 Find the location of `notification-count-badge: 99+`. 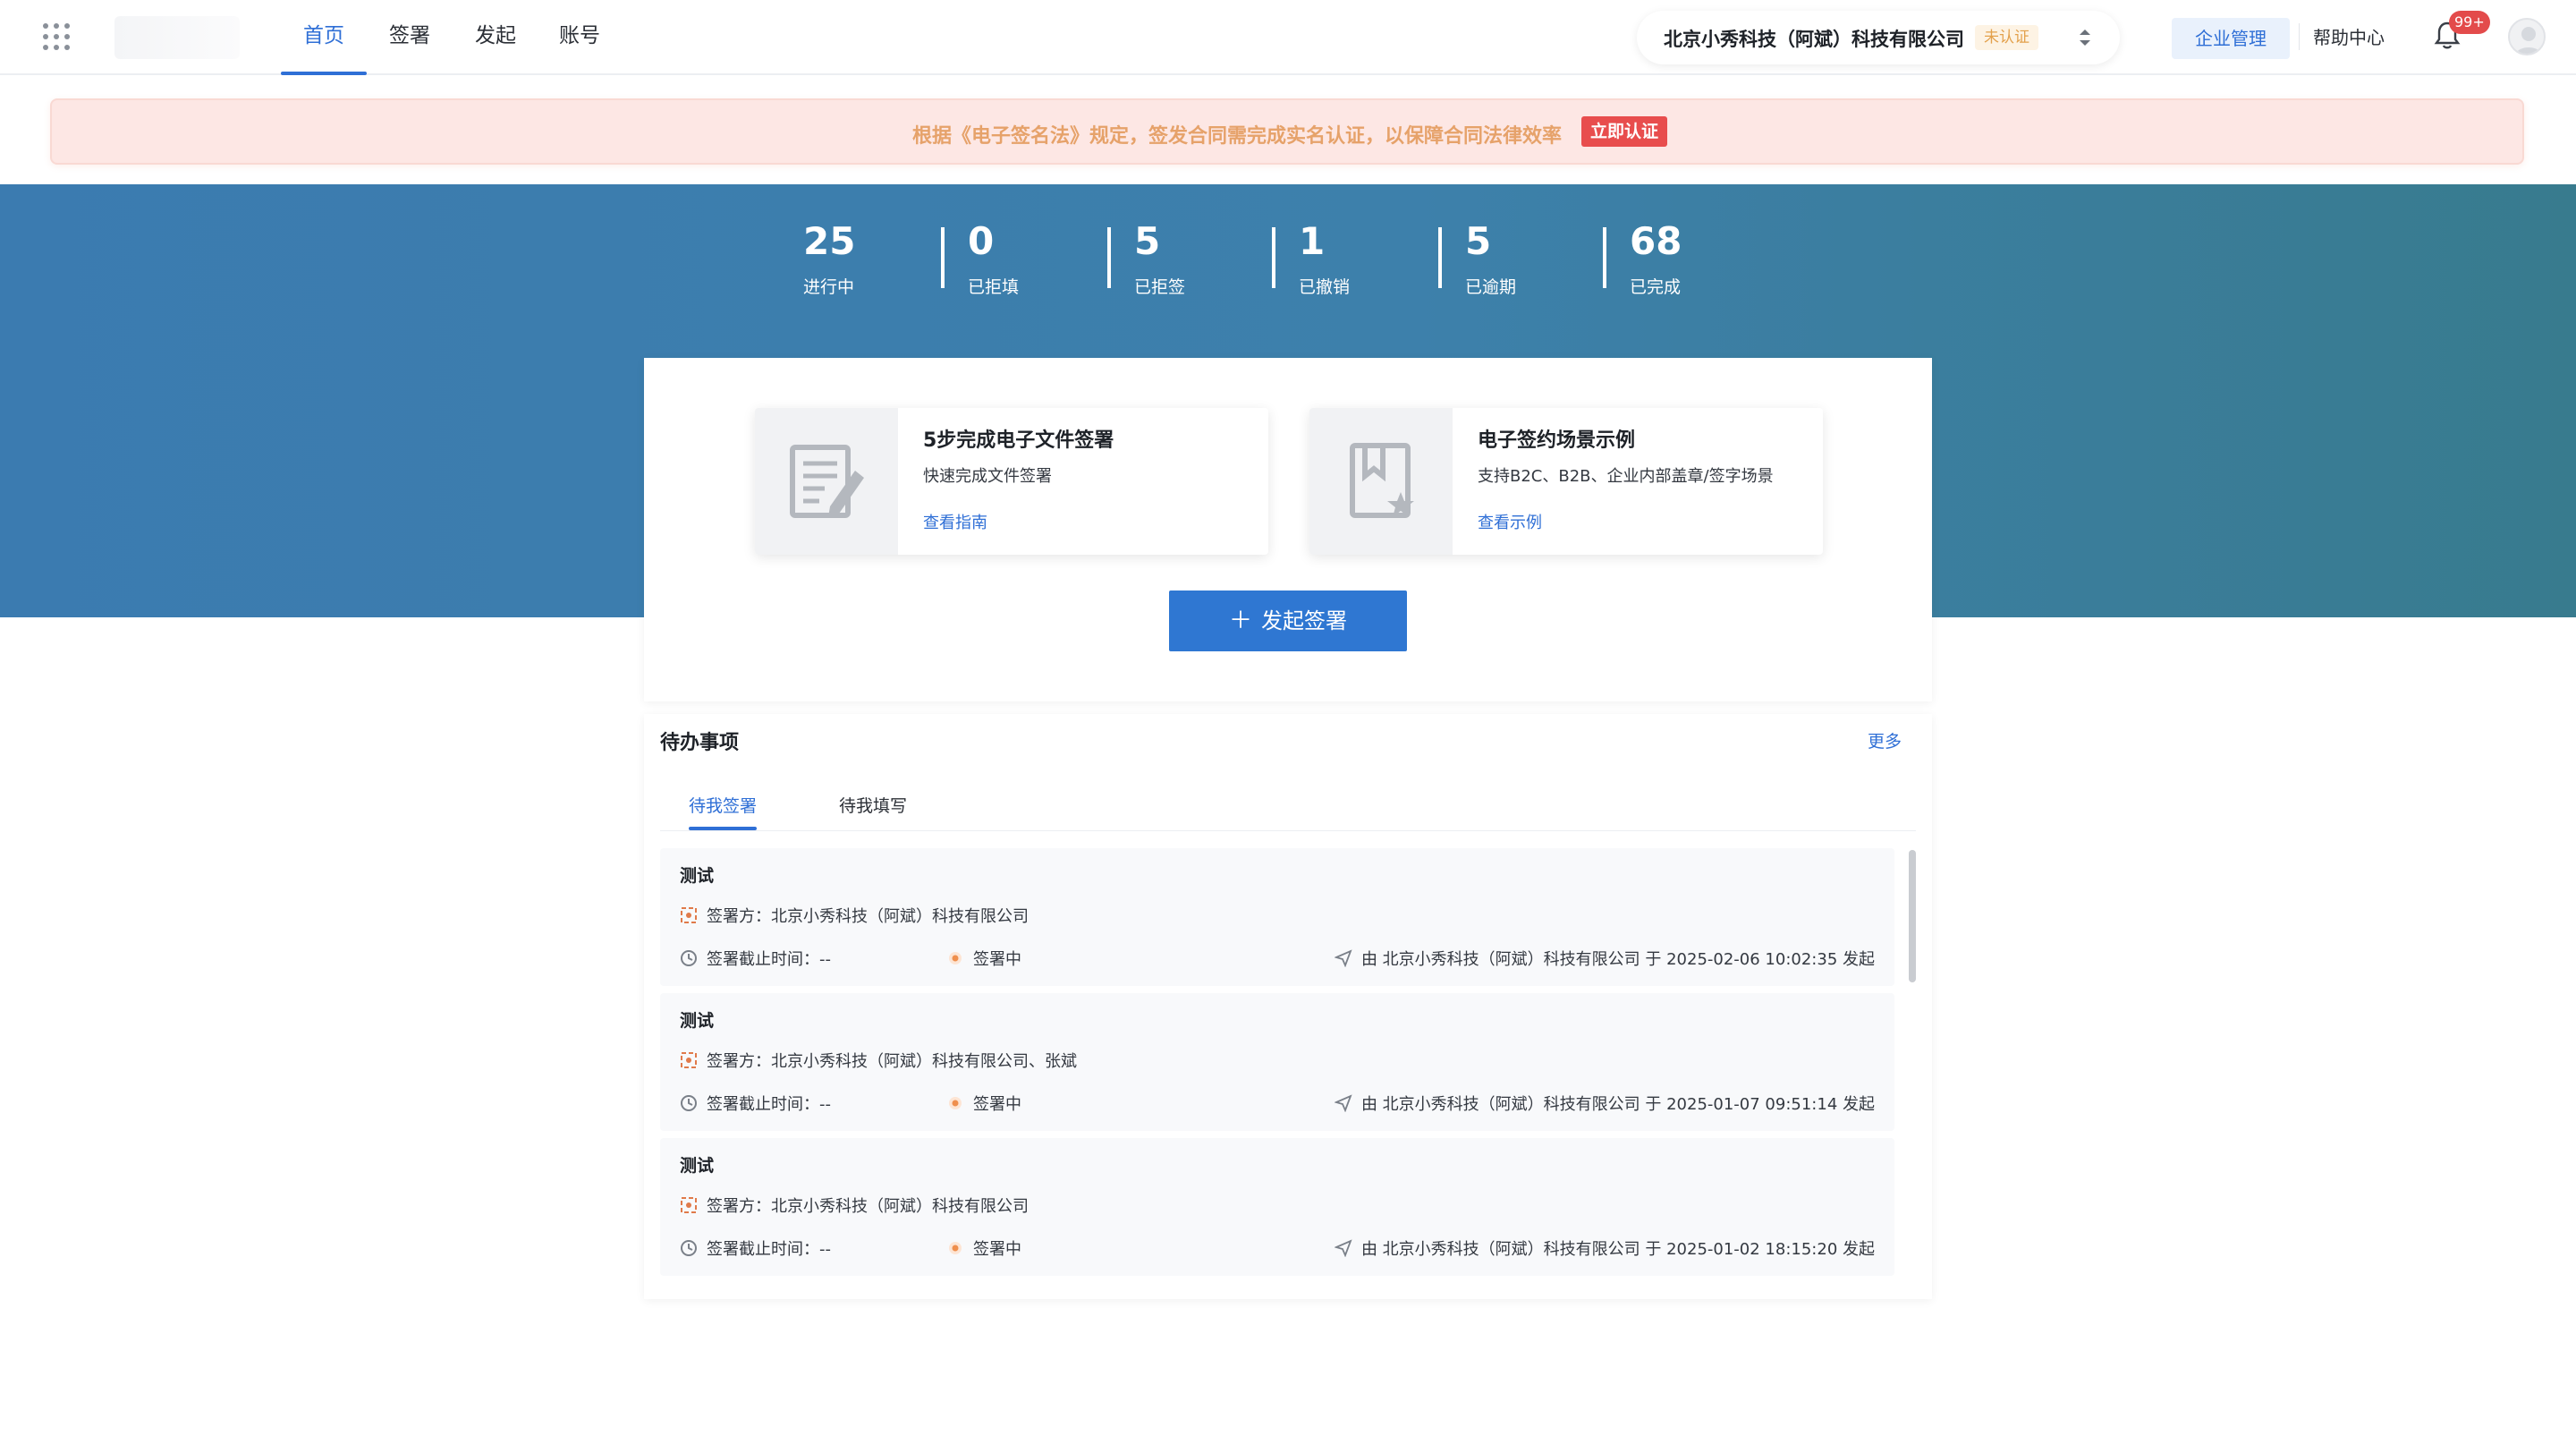

notification-count-badge: 99+ is located at coordinates (2469, 22).